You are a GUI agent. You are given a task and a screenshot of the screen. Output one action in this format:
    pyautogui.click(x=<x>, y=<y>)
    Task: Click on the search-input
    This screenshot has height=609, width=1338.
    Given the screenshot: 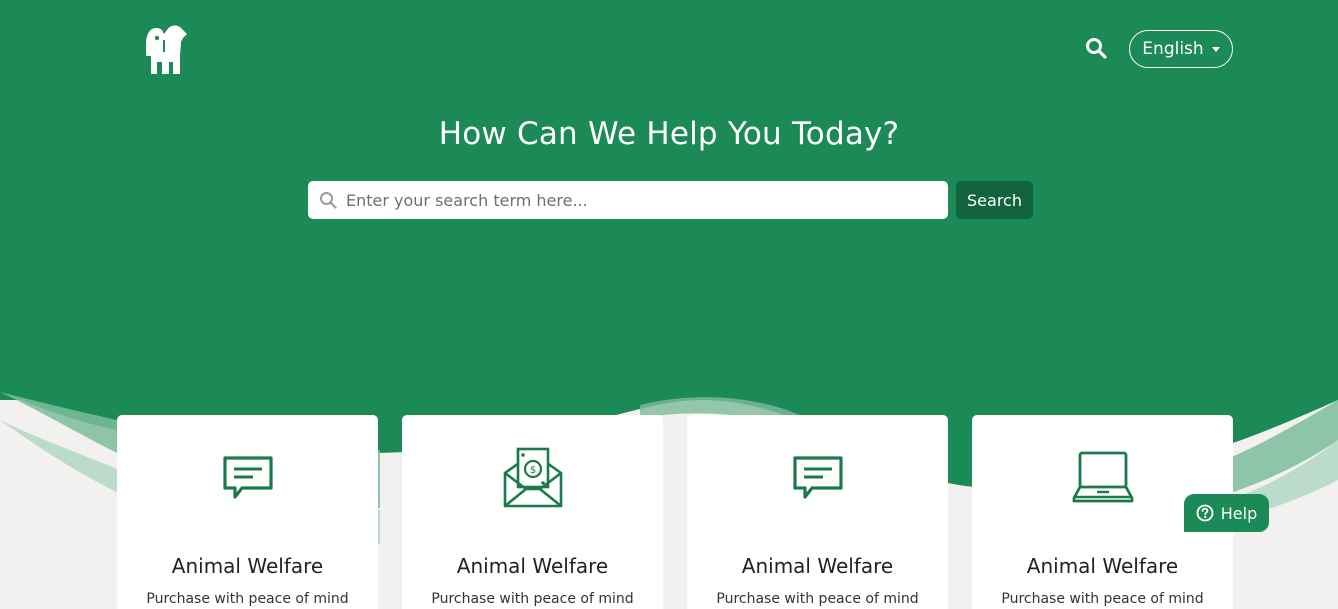 What is the action you would take?
    pyautogui.click(x=636, y=200)
    